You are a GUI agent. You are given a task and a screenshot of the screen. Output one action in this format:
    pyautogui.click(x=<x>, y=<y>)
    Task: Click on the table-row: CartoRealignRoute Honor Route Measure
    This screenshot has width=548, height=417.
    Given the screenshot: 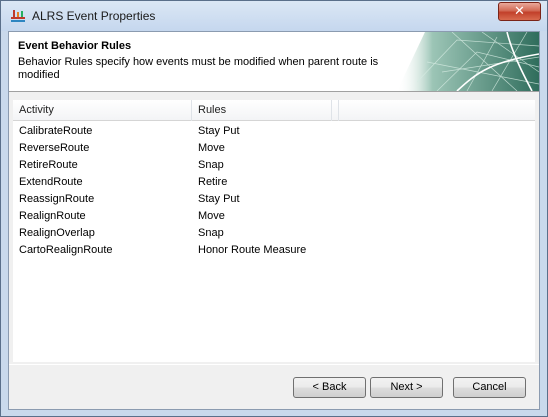 What is the action you would take?
    pyautogui.click(x=274, y=250)
    